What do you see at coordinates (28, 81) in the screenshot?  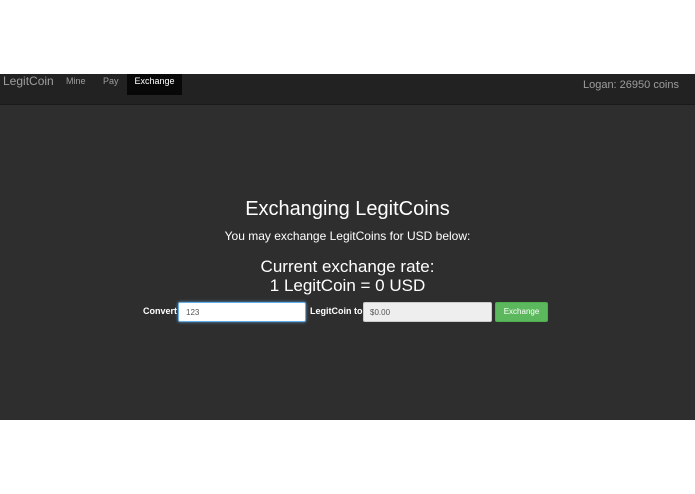 I see `brand-link: LegitCoin` at bounding box center [28, 81].